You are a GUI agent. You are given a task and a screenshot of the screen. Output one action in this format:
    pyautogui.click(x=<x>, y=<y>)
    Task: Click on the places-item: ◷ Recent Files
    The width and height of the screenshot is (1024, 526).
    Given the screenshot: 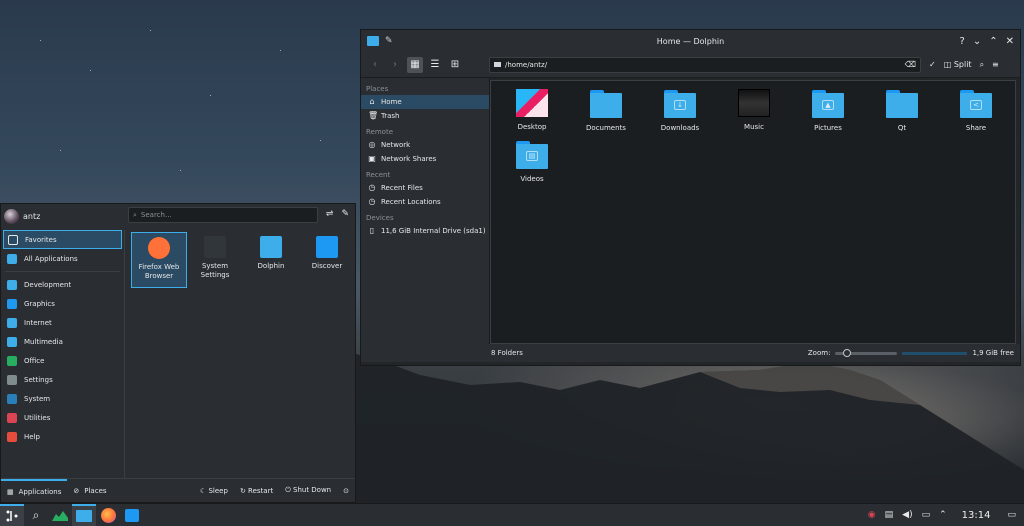 What is the action you would take?
    pyautogui.click(x=425, y=188)
    